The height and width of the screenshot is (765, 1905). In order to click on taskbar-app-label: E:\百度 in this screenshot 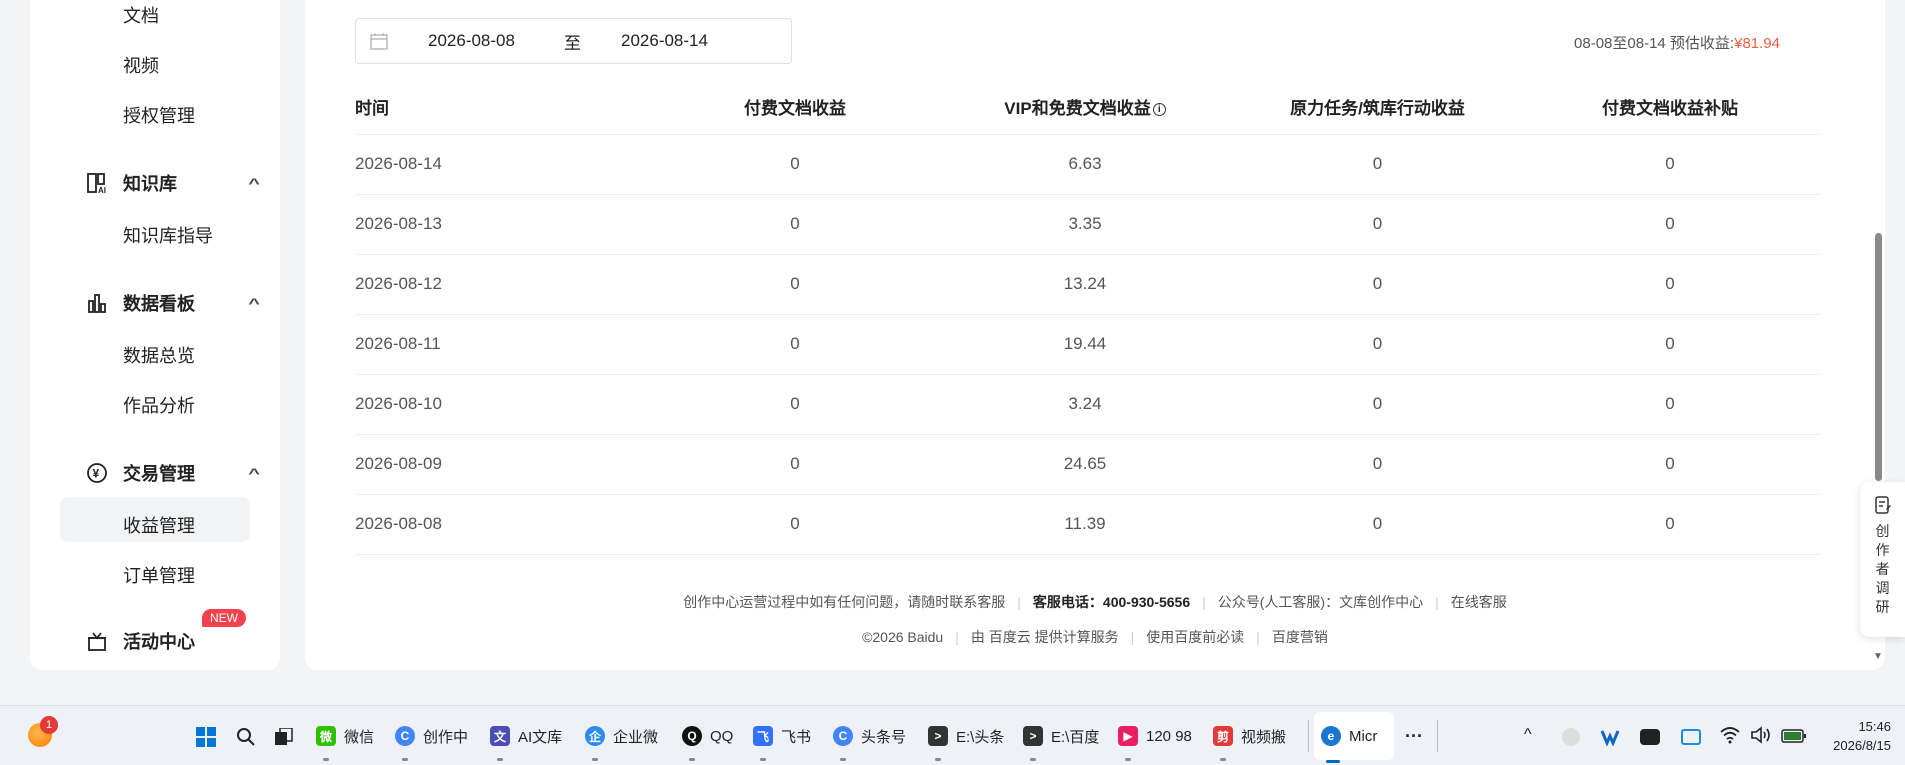, I will do `click(1075, 737)`.